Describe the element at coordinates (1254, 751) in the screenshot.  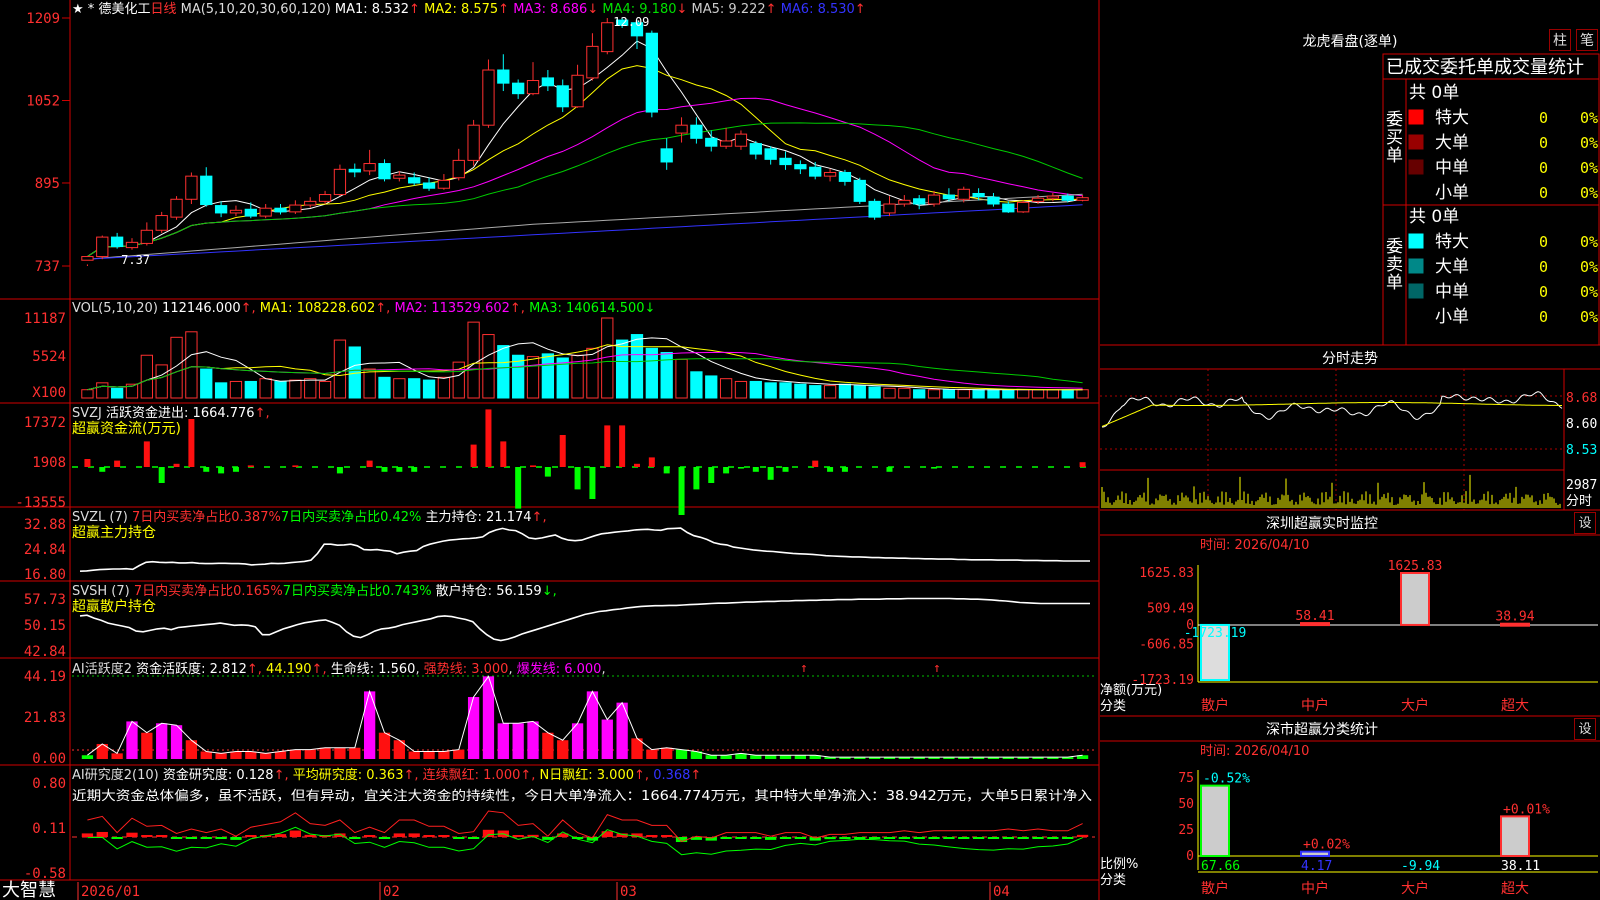
I see `cls-time: 时间: 2026/04/10` at that location.